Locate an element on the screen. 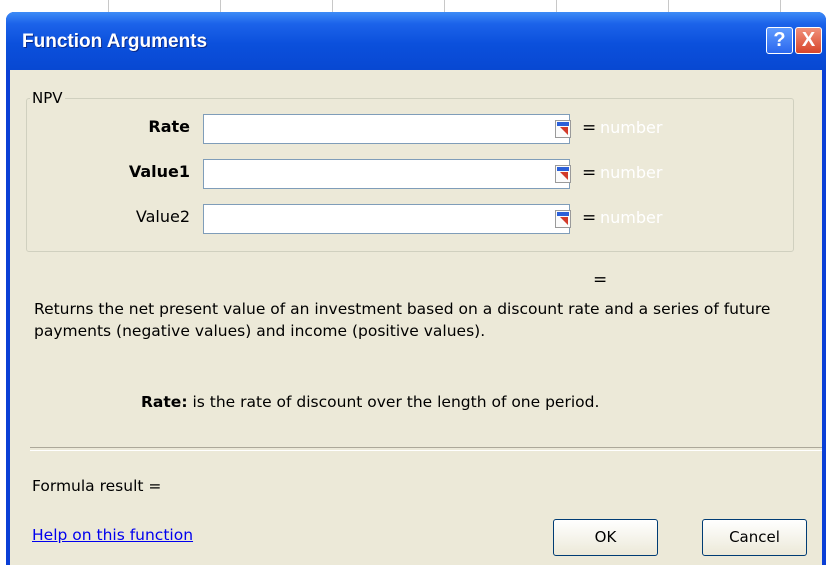 The width and height of the screenshot is (826, 565). ok-button: OK is located at coordinates (605, 537).